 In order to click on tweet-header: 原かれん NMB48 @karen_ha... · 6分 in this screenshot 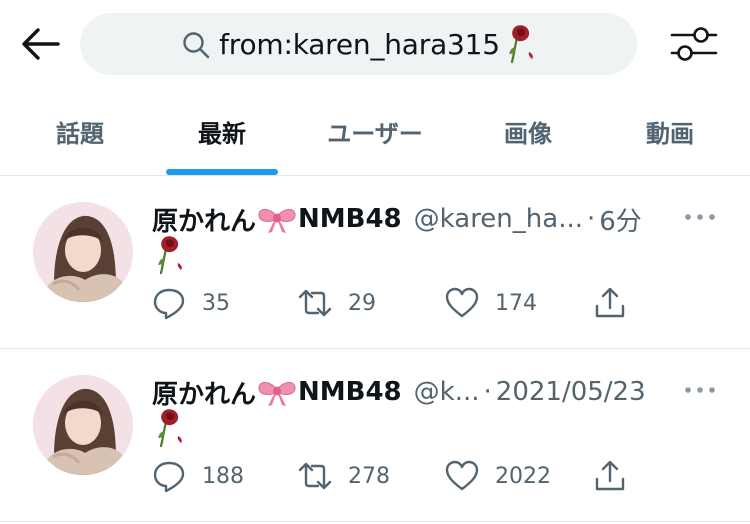, I will do `click(397, 219)`.